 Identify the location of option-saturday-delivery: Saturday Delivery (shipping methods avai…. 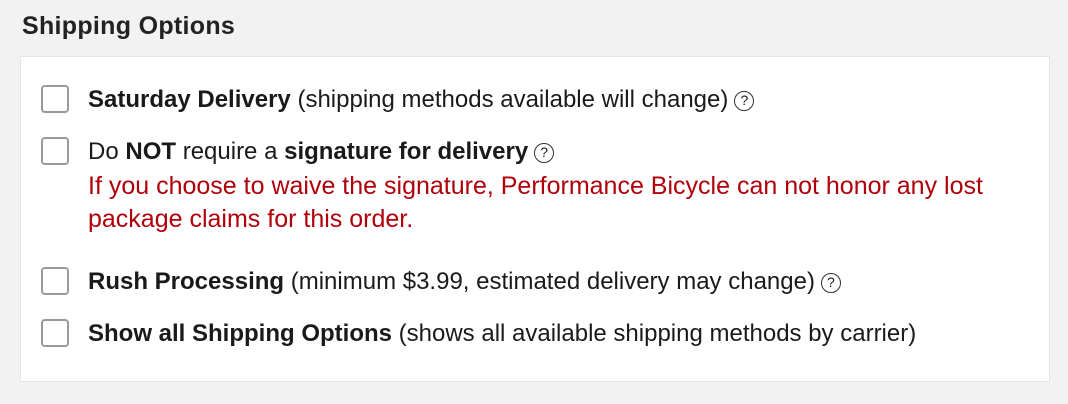
(398, 100).